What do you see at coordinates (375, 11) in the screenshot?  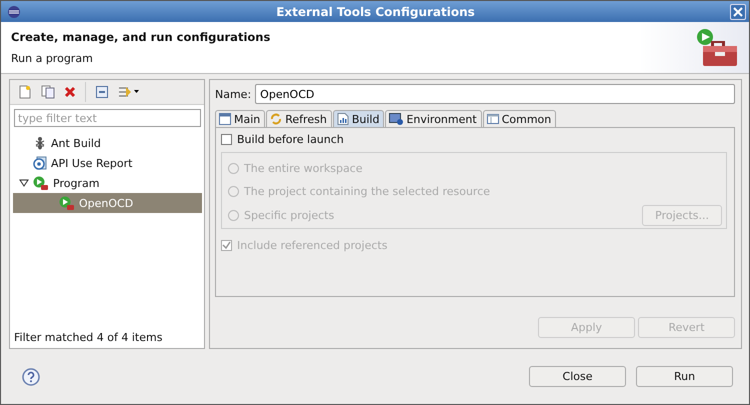 I see `window-title: External Tools Configurations` at bounding box center [375, 11].